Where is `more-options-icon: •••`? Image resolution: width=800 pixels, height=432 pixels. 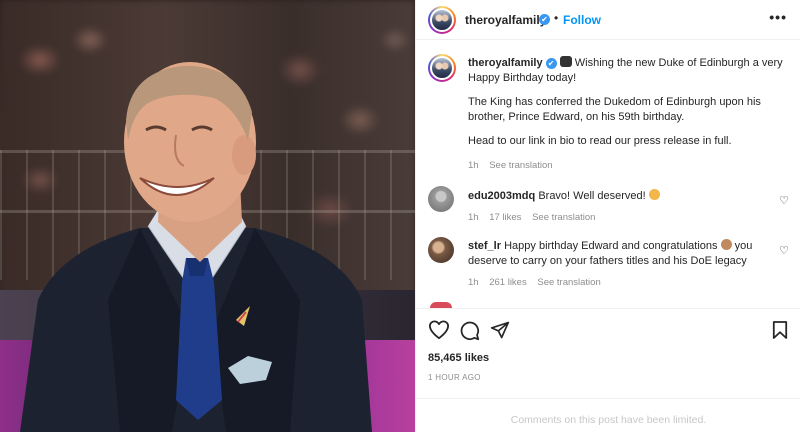
more-options-icon: ••• is located at coordinates (778, 17).